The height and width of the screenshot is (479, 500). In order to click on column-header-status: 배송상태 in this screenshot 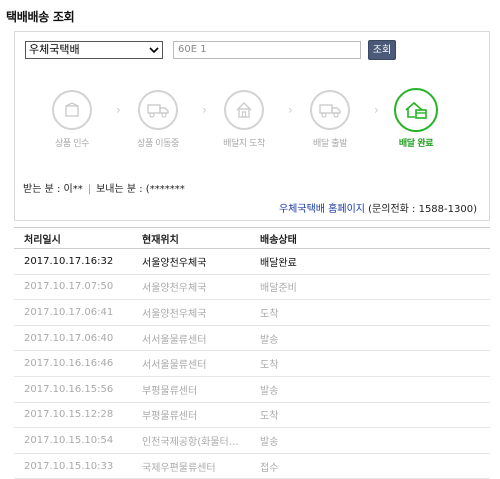, I will do `click(370, 238)`.